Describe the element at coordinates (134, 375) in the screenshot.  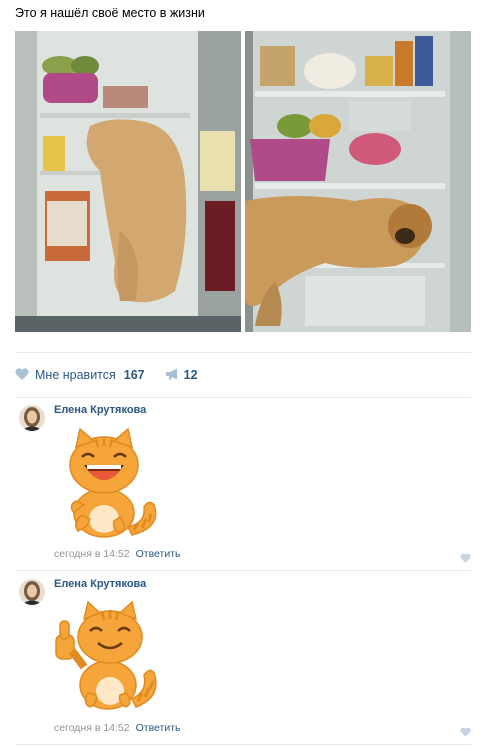
I see `like-count: 167` at that location.